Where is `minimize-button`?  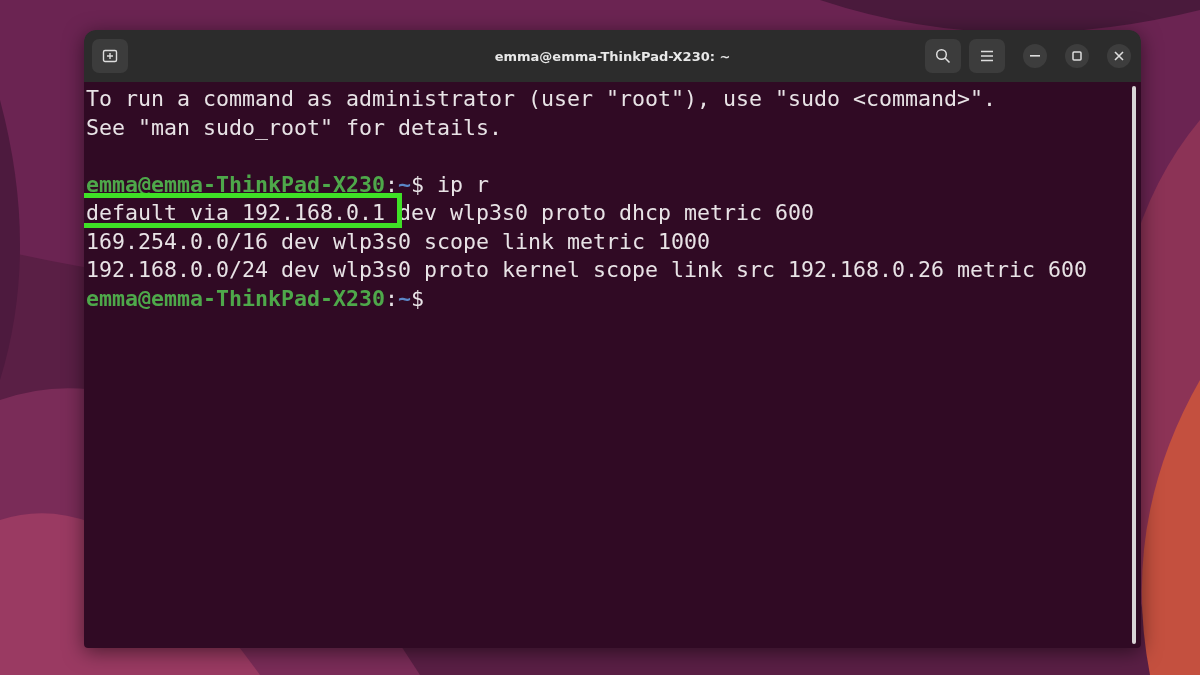
minimize-button is located at coordinates (1035, 56).